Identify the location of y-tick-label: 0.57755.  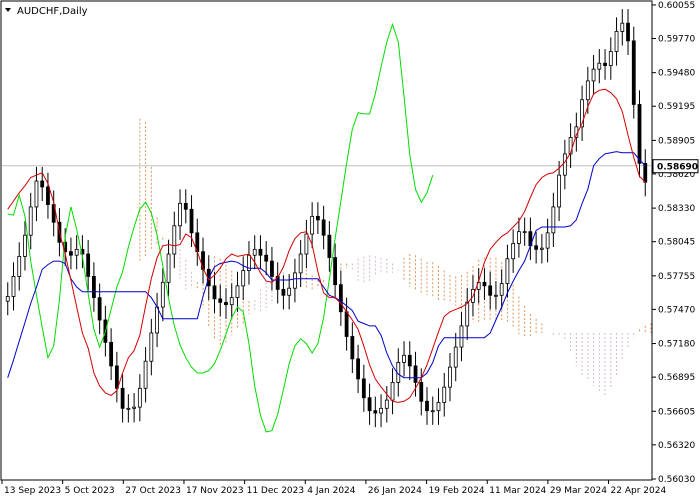
(676, 277).